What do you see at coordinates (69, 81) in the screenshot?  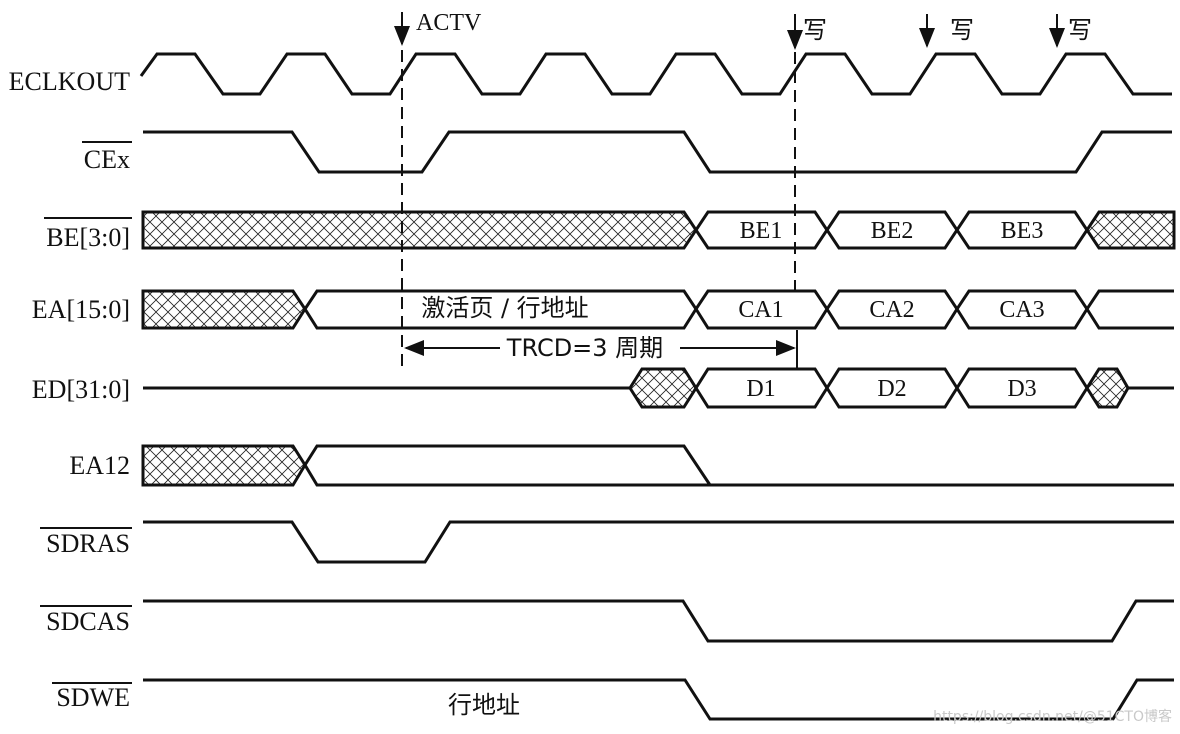 I see `label-eclkout: ECLKOUT` at bounding box center [69, 81].